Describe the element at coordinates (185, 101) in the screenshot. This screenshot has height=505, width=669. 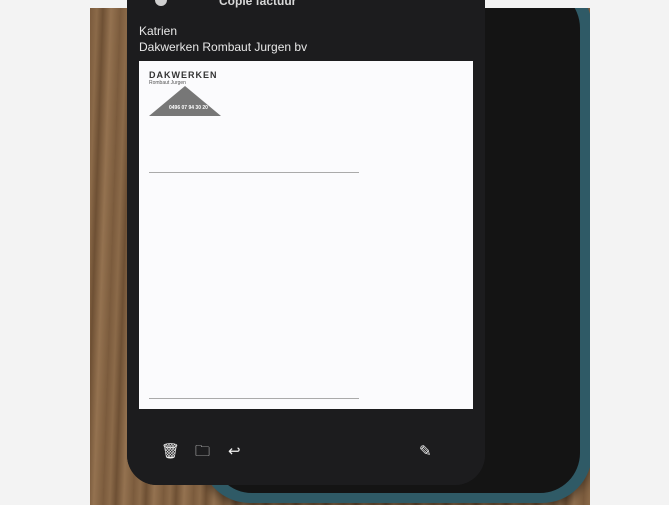
I see `company-logo-triangle` at that location.